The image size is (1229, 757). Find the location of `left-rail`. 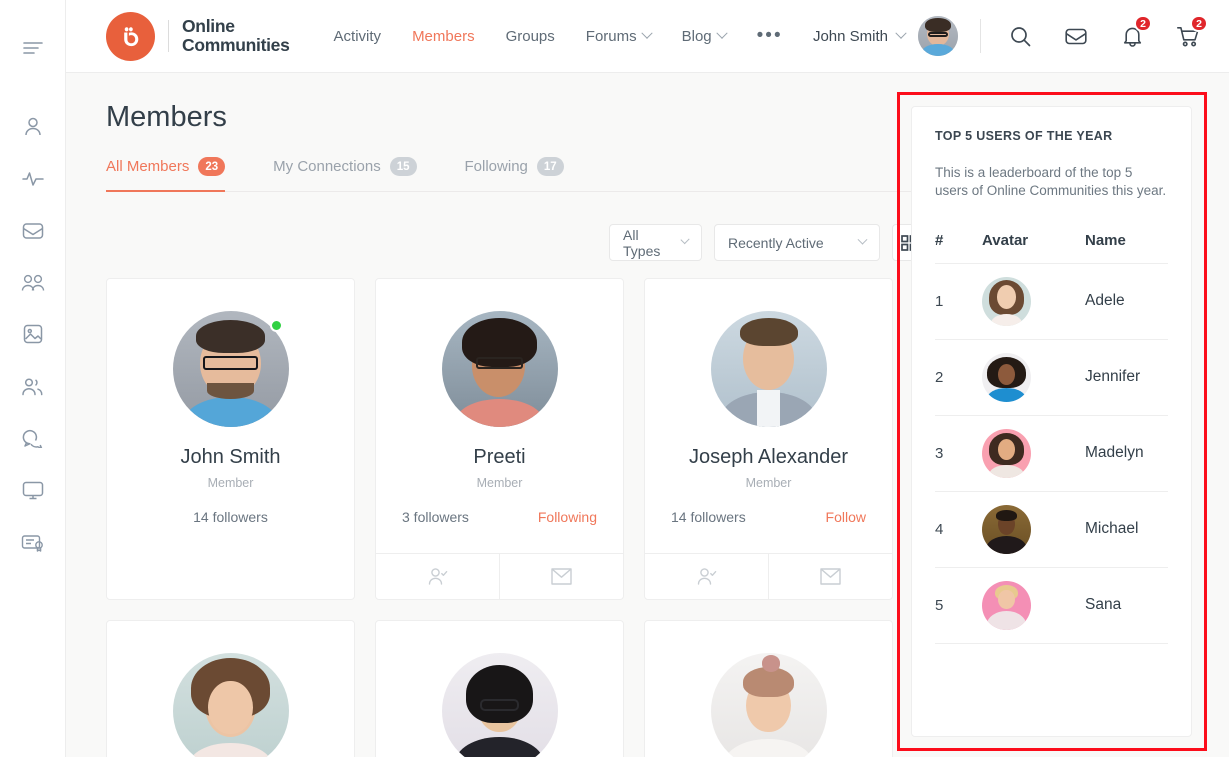

left-rail is located at coordinates (33, 378).